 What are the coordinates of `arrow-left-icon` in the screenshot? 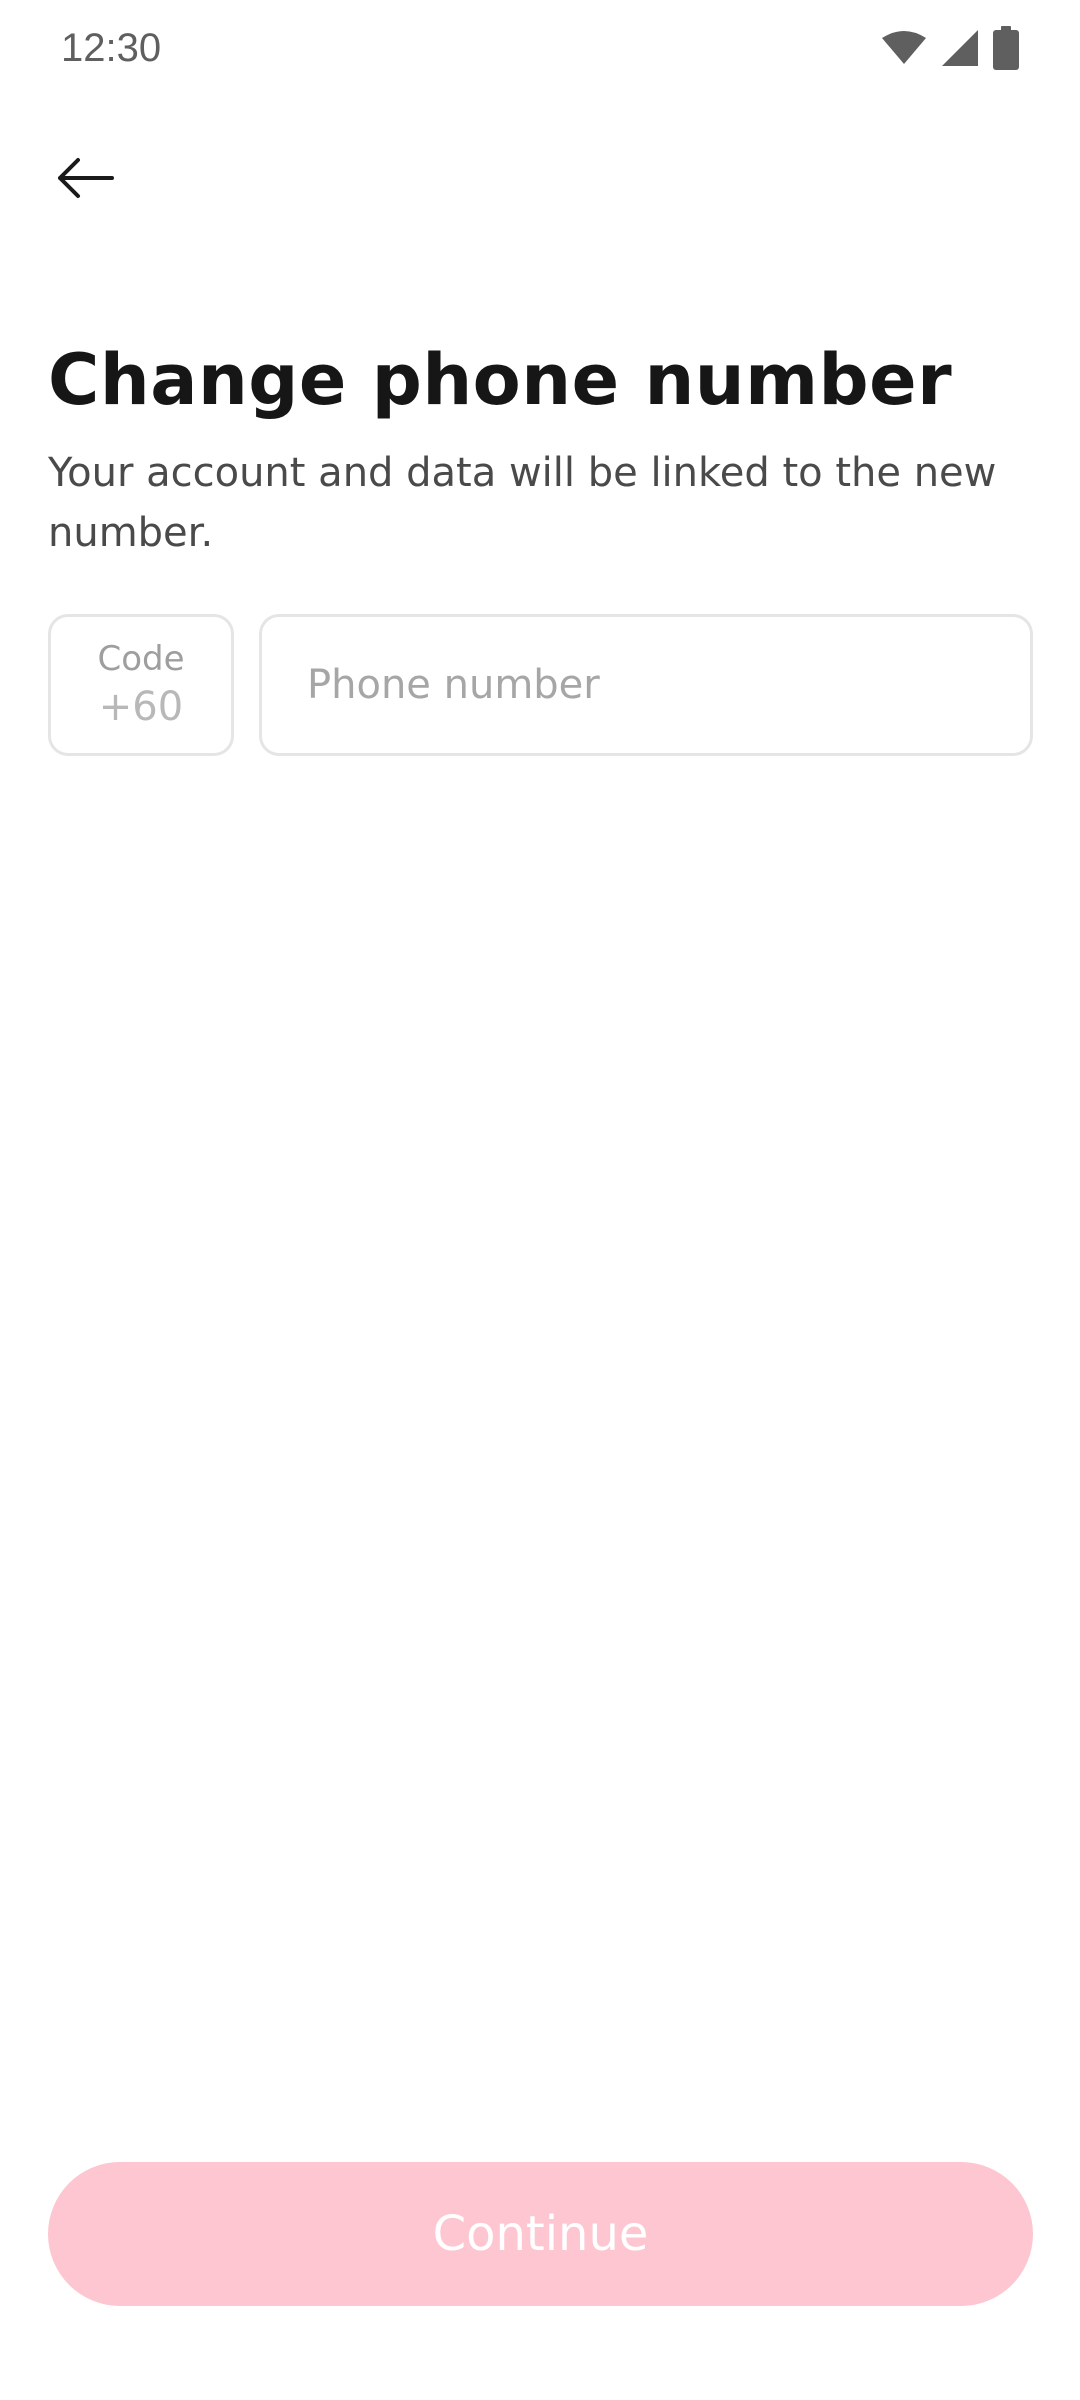 It's located at (85, 180).